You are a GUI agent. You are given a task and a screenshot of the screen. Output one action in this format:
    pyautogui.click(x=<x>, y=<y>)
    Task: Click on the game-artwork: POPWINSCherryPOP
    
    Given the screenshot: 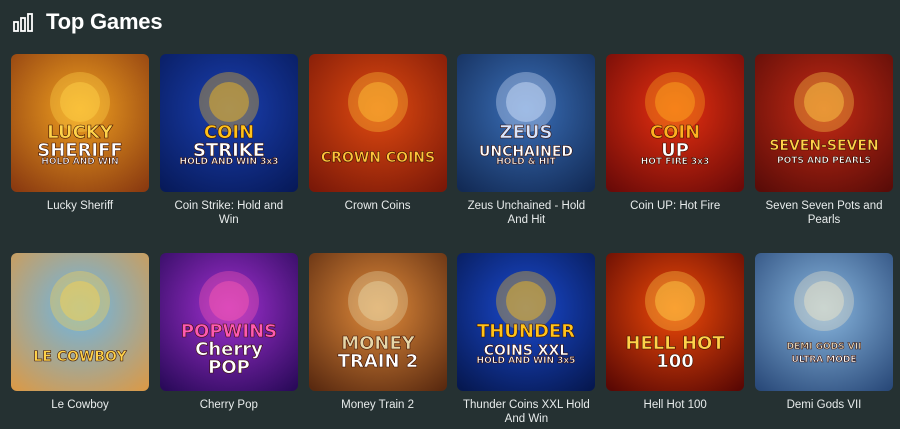 What is the action you would take?
    pyautogui.click(x=228, y=322)
    